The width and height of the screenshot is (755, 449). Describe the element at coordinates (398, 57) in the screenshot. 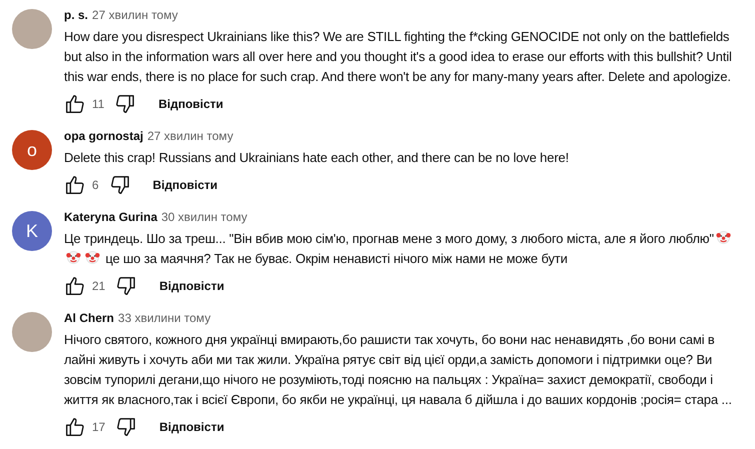

I see `comment-text: How dare you disrespect Ukrainians like this? We are STILL fighting the f*cking GENOCIDE not only on the battlefields but also in the information wars all over here and you thought it's a good idea to erase our efforts with this bullshit? Until this war ends, there is no place for such crap. And there won't be any for many-many years after. Delete and apologize.` at that location.